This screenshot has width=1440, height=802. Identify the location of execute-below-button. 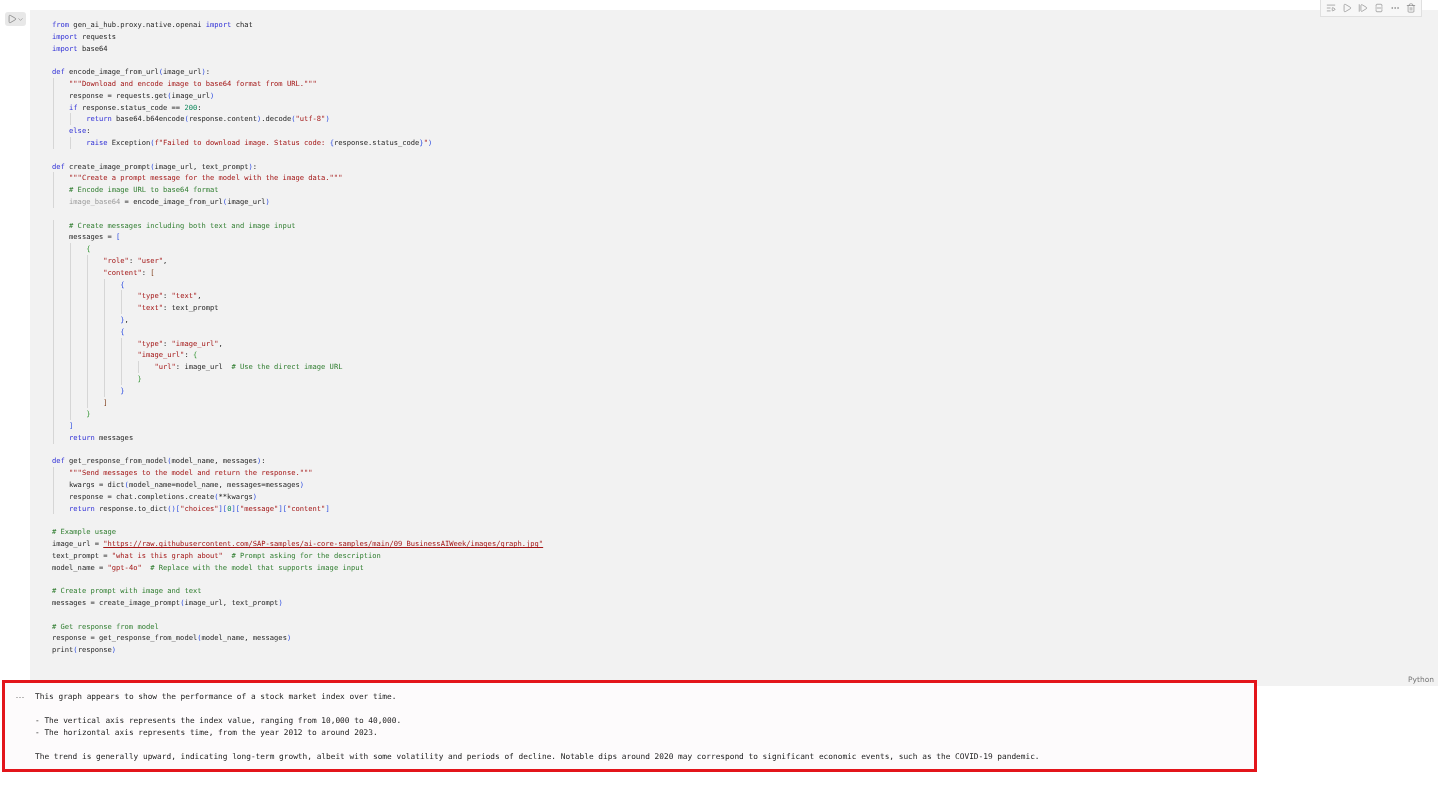
(1363, 8).